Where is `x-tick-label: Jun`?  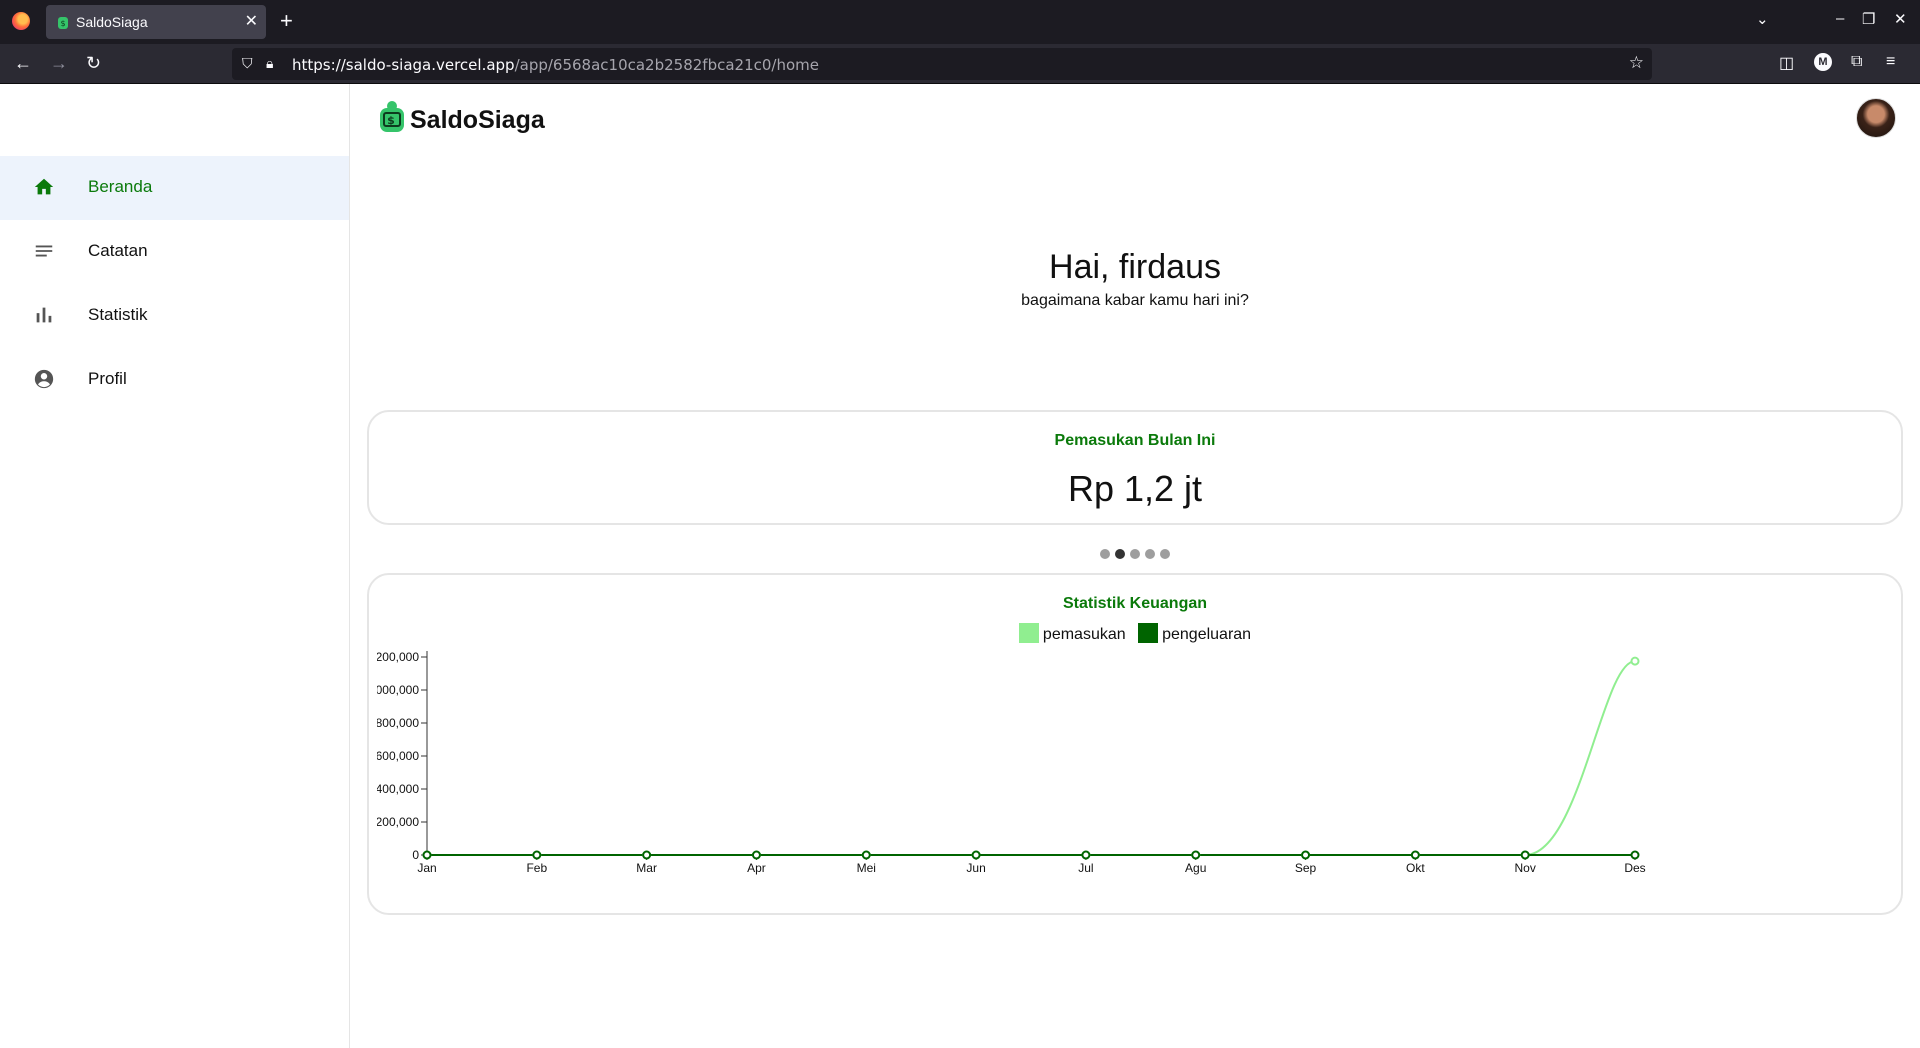 x-tick-label: Jun is located at coordinates (975, 868).